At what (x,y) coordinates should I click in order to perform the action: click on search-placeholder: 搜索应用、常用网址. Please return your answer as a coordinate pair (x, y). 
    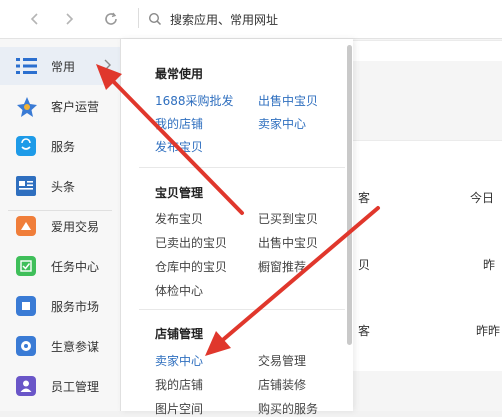
    Looking at the image, I should click on (224, 19).